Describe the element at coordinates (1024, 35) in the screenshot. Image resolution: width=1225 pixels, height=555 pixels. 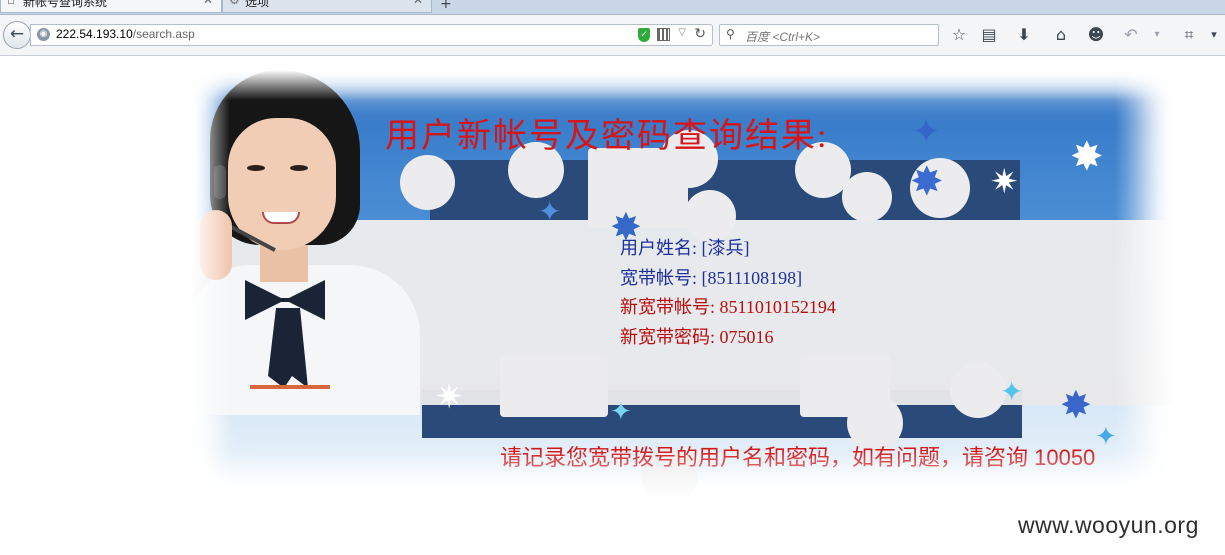
I see `download-icon: ⬇` at that location.